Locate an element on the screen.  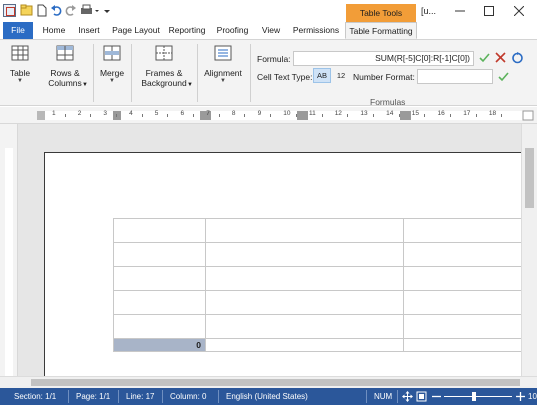
chevron-down-icon: ▼ is located at coordinates (190, 85).